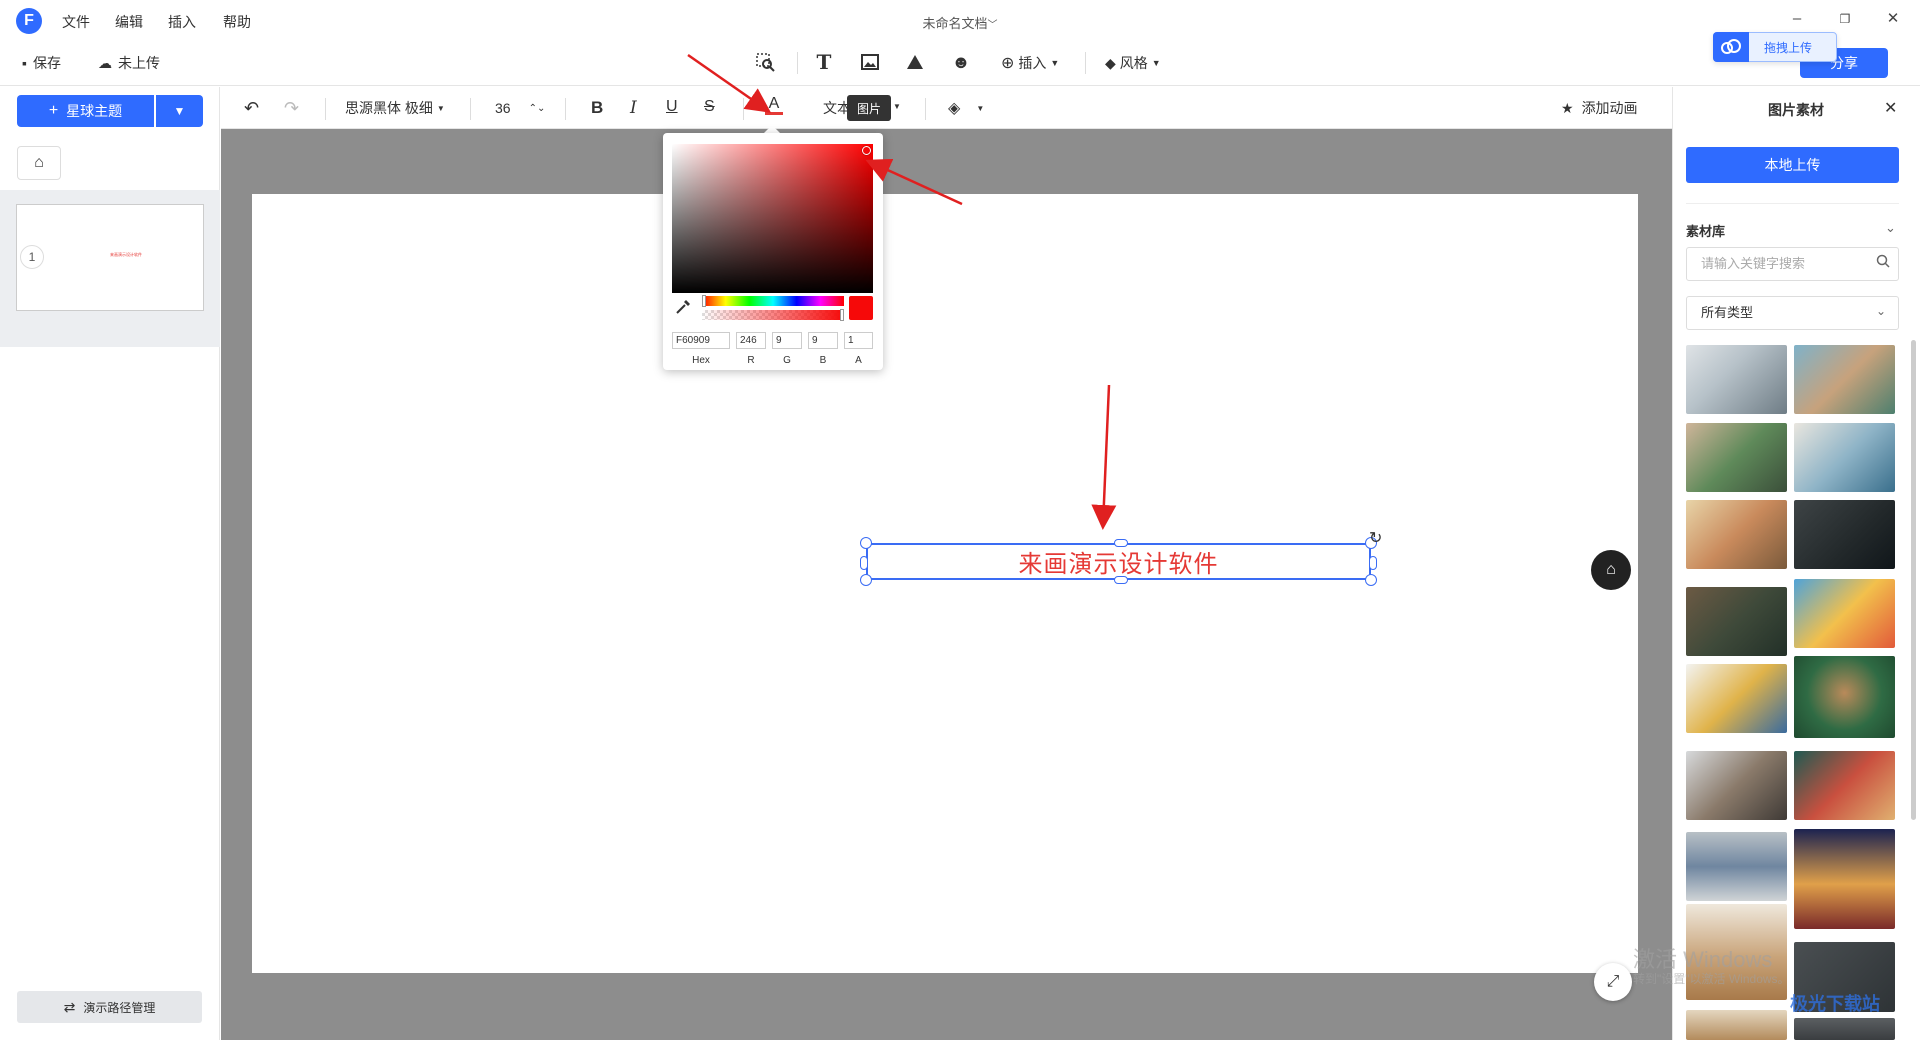  What do you see at coordinates (1890, 108) in the screenshot?
I see `close-icon: ✕` at bounding box center [1890, 108].